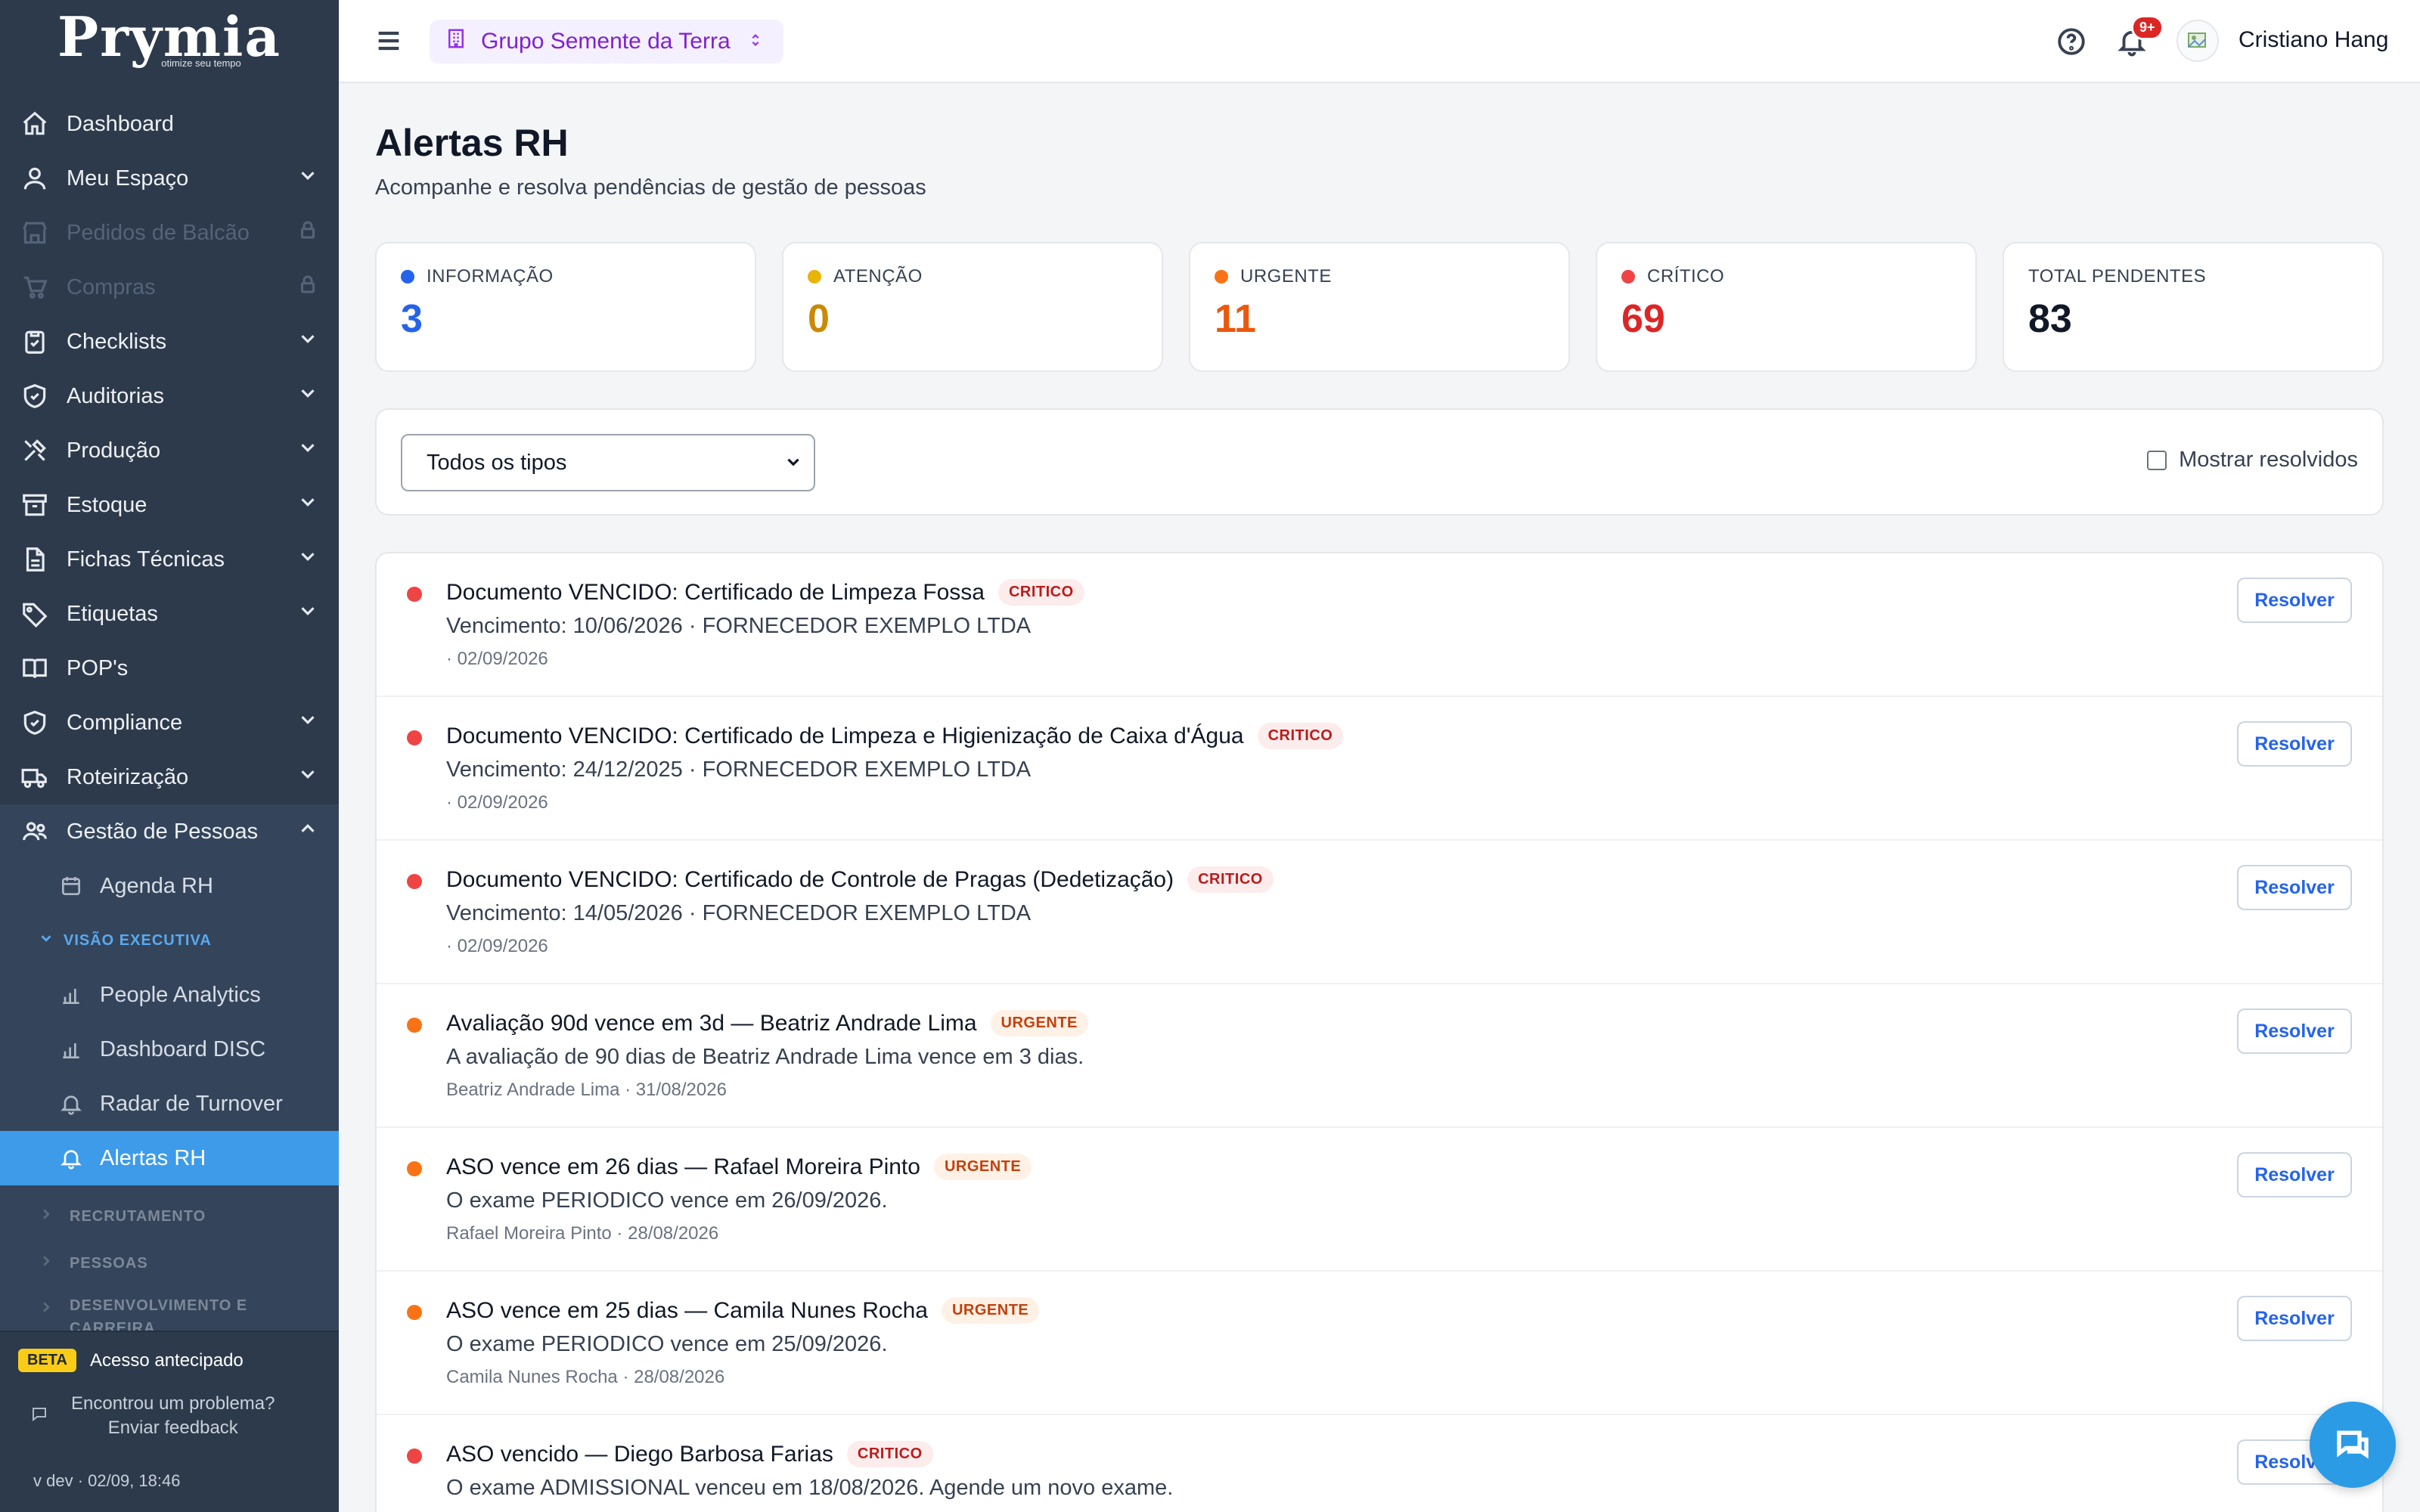  What do you see at coordinates (35, 450) in the screenshot?
I see `tools-icon` at bounding box center [35, 450].